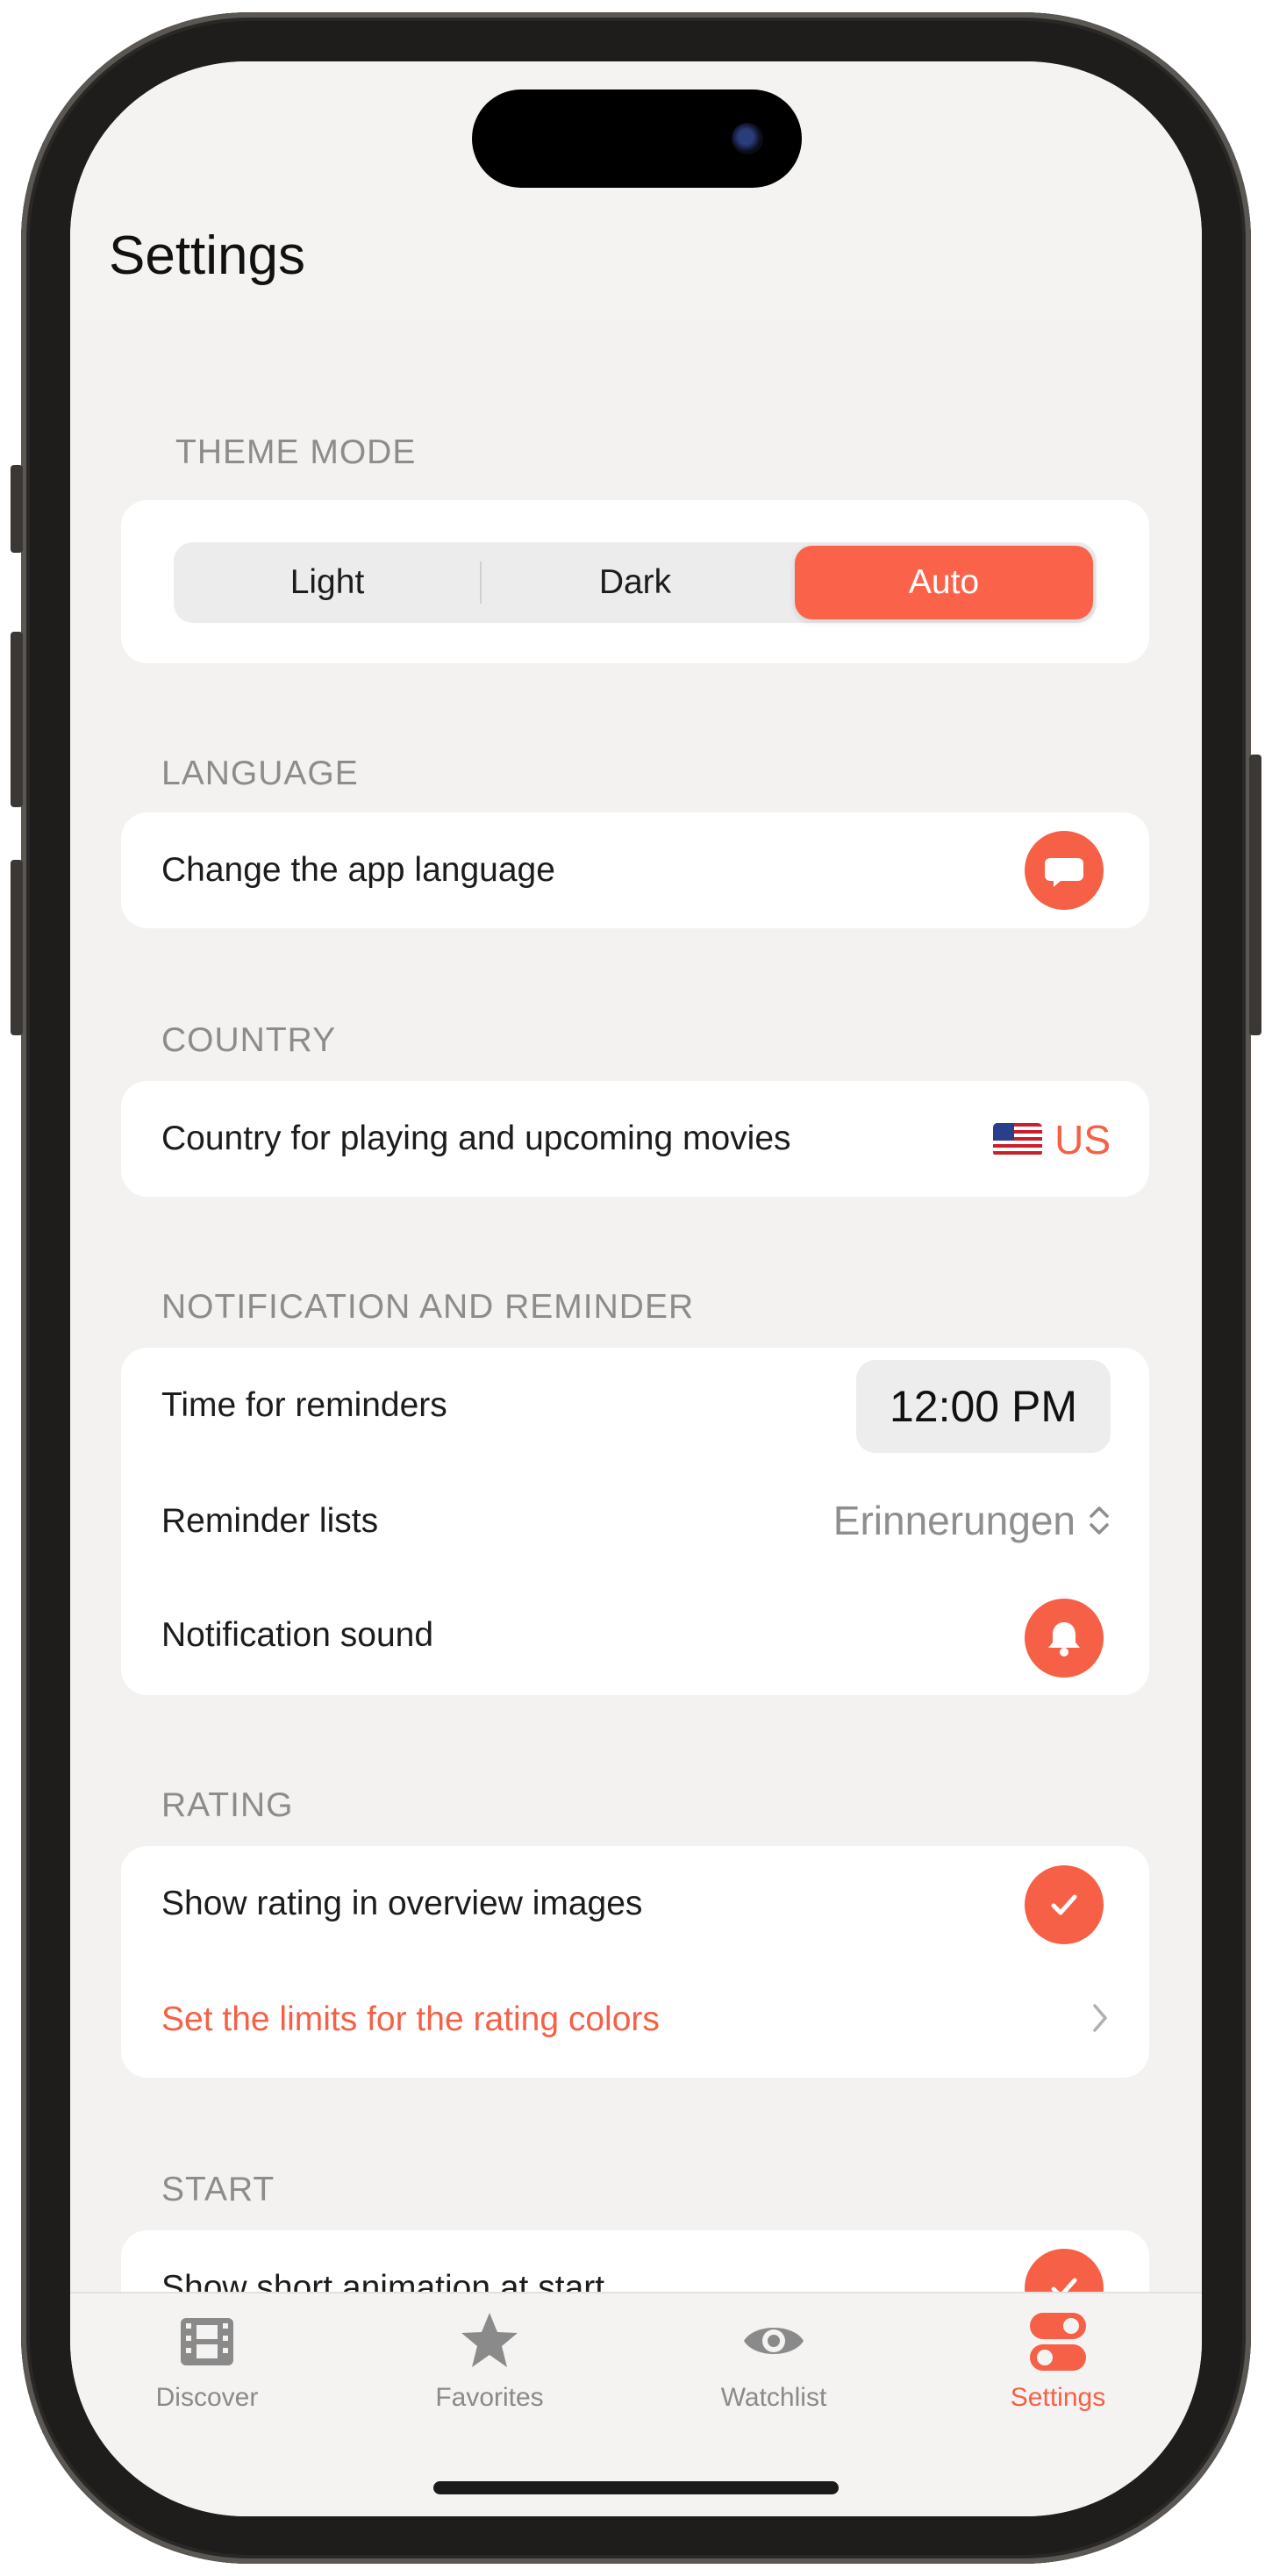 The width and height of the screenshot is (1272, 2576). What do you see at coordinates (270, 1521) in the screenshot?
I see `reminder-lists-label: Reminder lists` at bounding box center [270, 1521].